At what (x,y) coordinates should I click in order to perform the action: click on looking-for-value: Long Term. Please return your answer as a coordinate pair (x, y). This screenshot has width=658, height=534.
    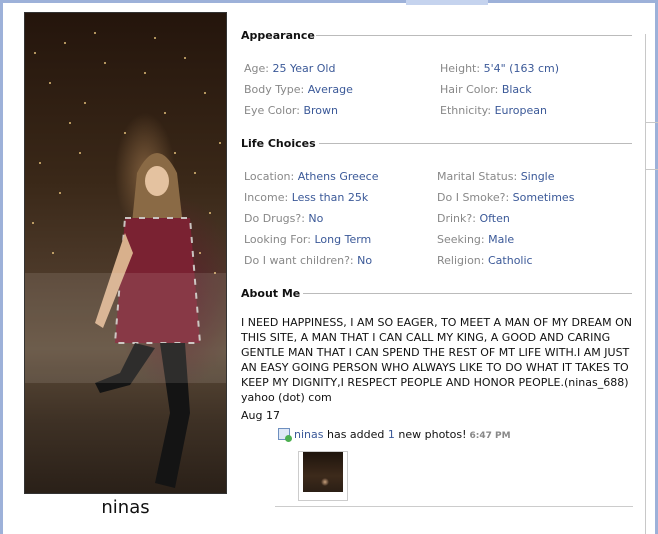
    Looking at the image, I should click on (342, 239).